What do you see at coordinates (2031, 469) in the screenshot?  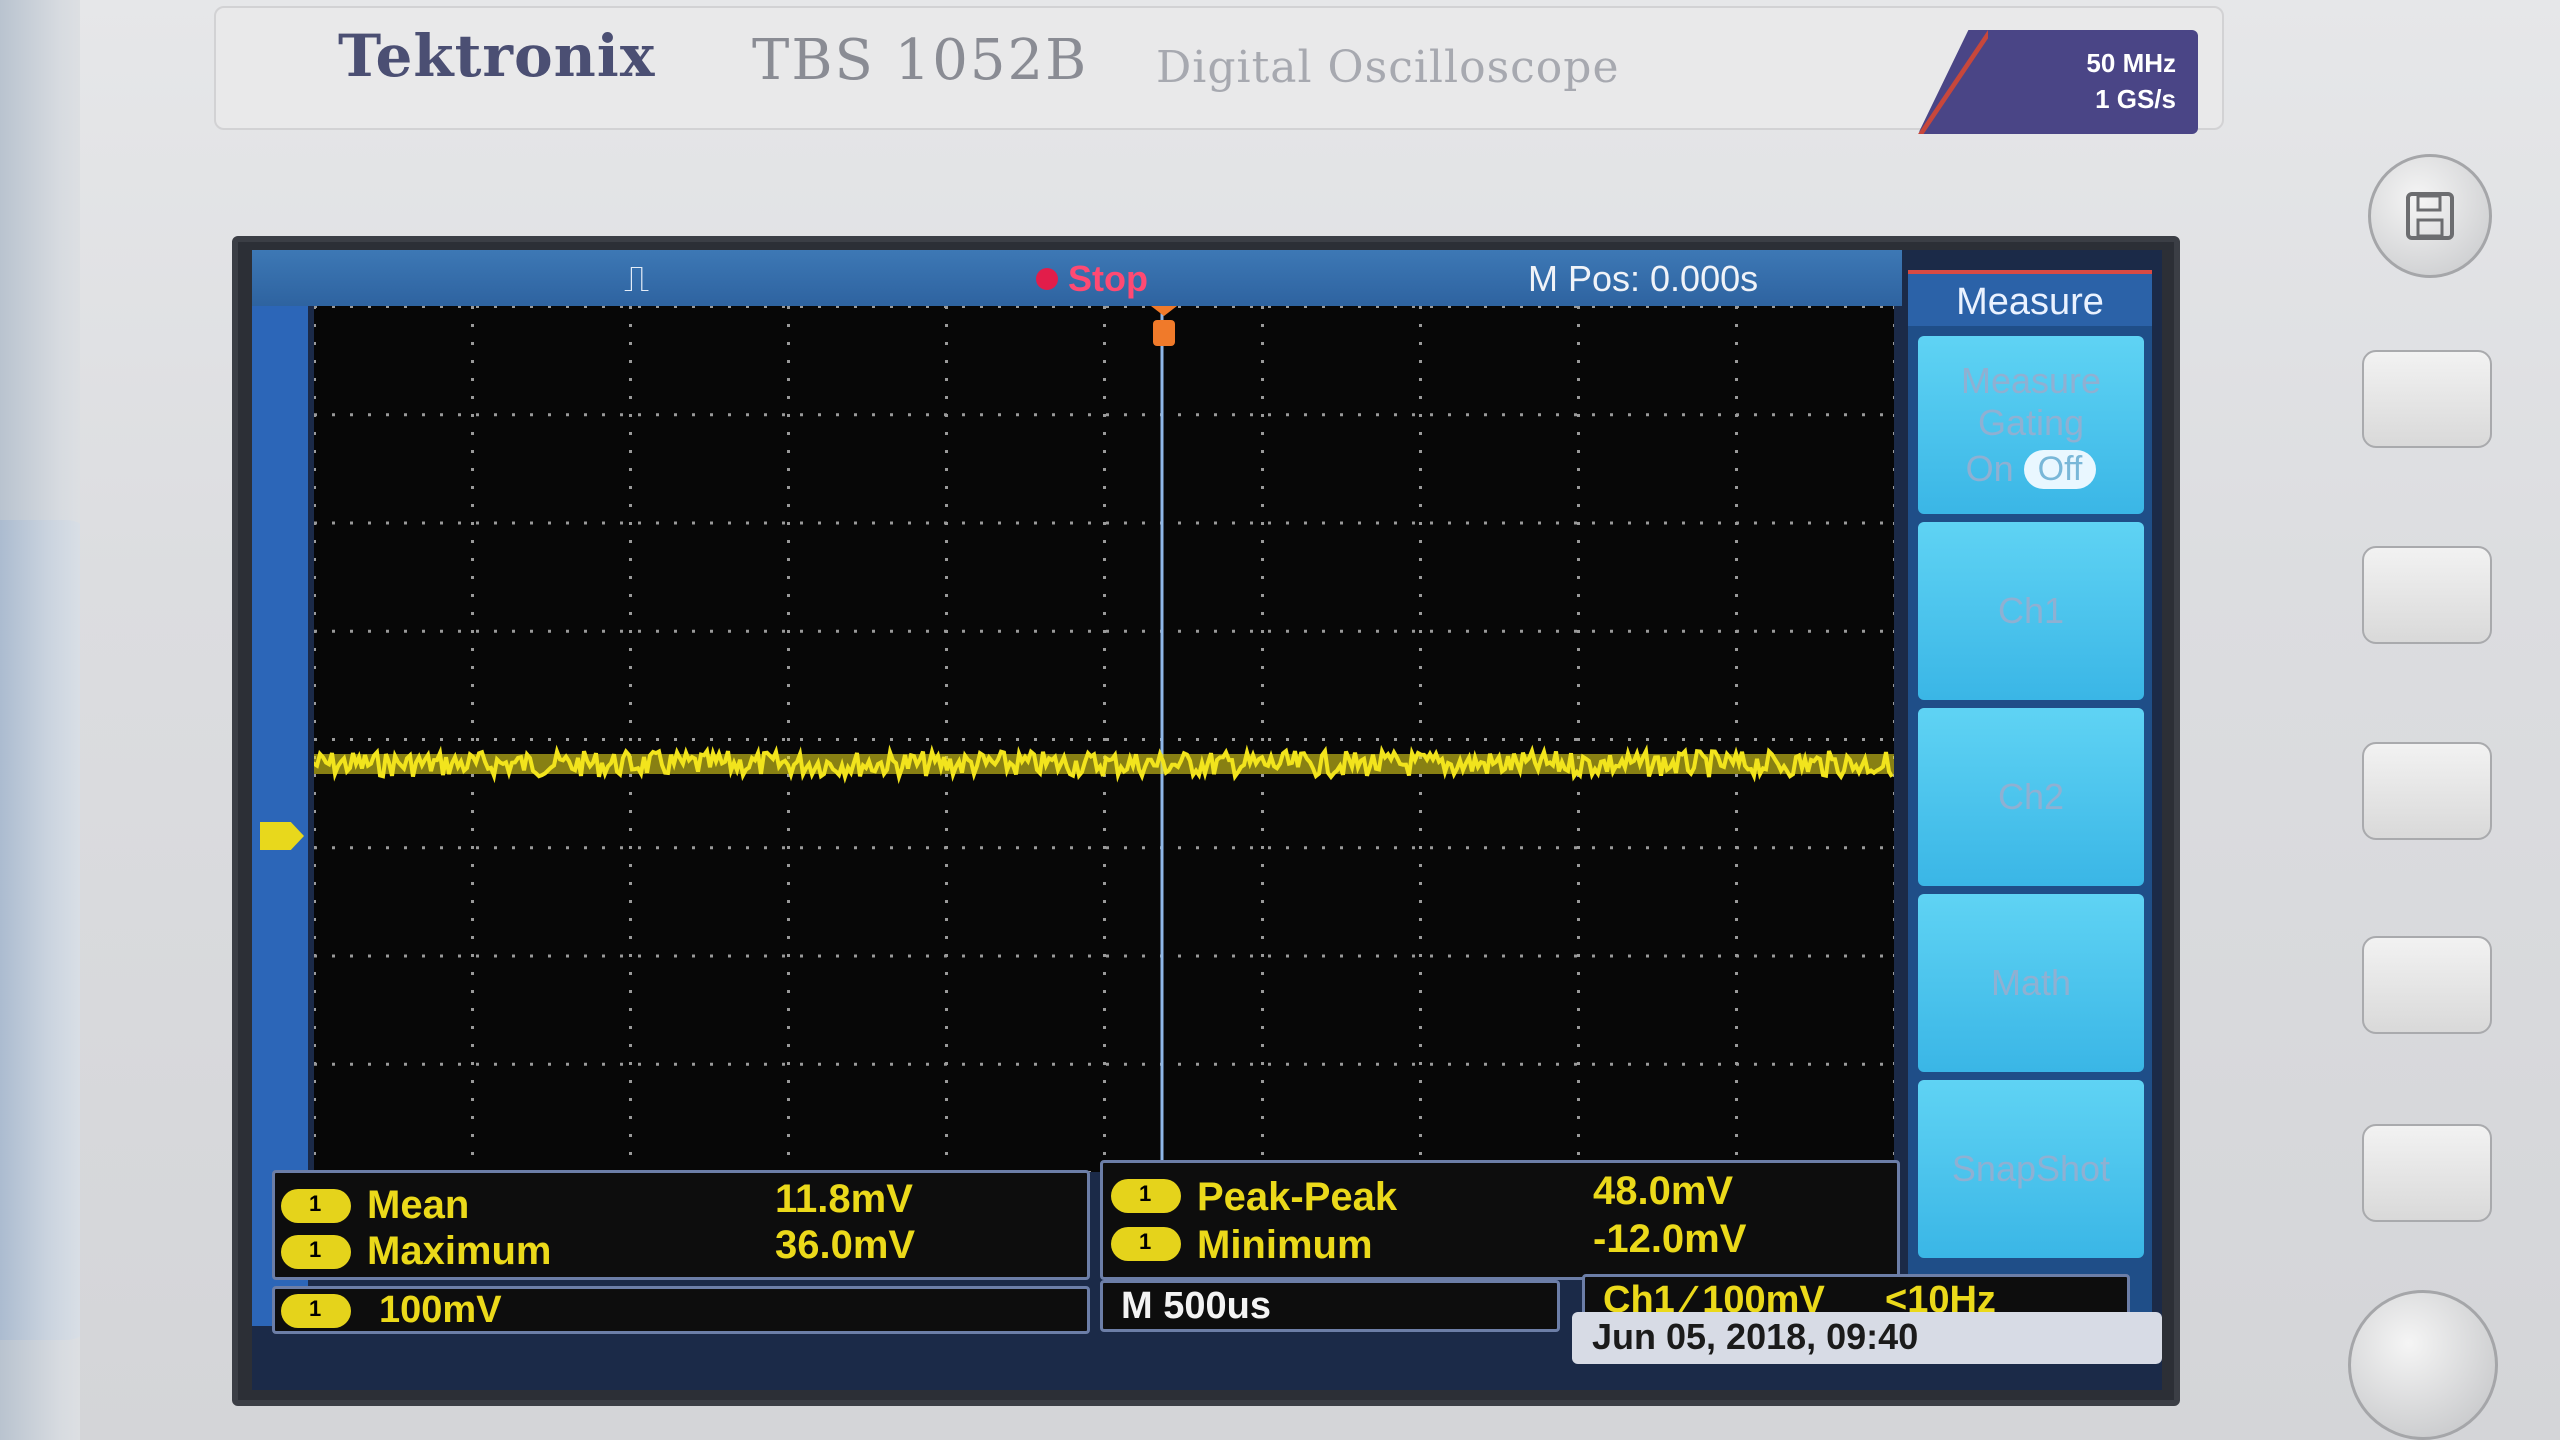 I see `gating-toggle: On Off` at bounding box center [2031, 469].